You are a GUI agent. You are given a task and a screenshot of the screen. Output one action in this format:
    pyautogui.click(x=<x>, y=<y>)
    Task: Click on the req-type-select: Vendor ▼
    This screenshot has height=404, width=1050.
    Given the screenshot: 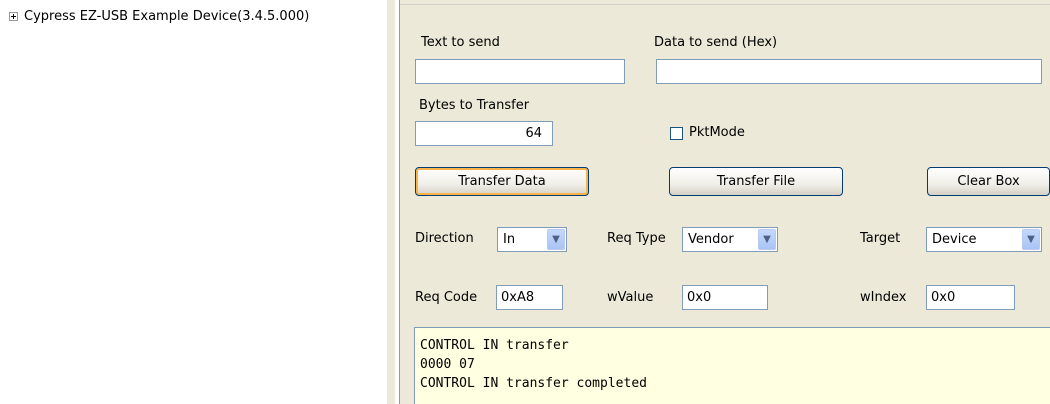 What is the action you would take?
    pyautogui.click(x=730, y=239)
    